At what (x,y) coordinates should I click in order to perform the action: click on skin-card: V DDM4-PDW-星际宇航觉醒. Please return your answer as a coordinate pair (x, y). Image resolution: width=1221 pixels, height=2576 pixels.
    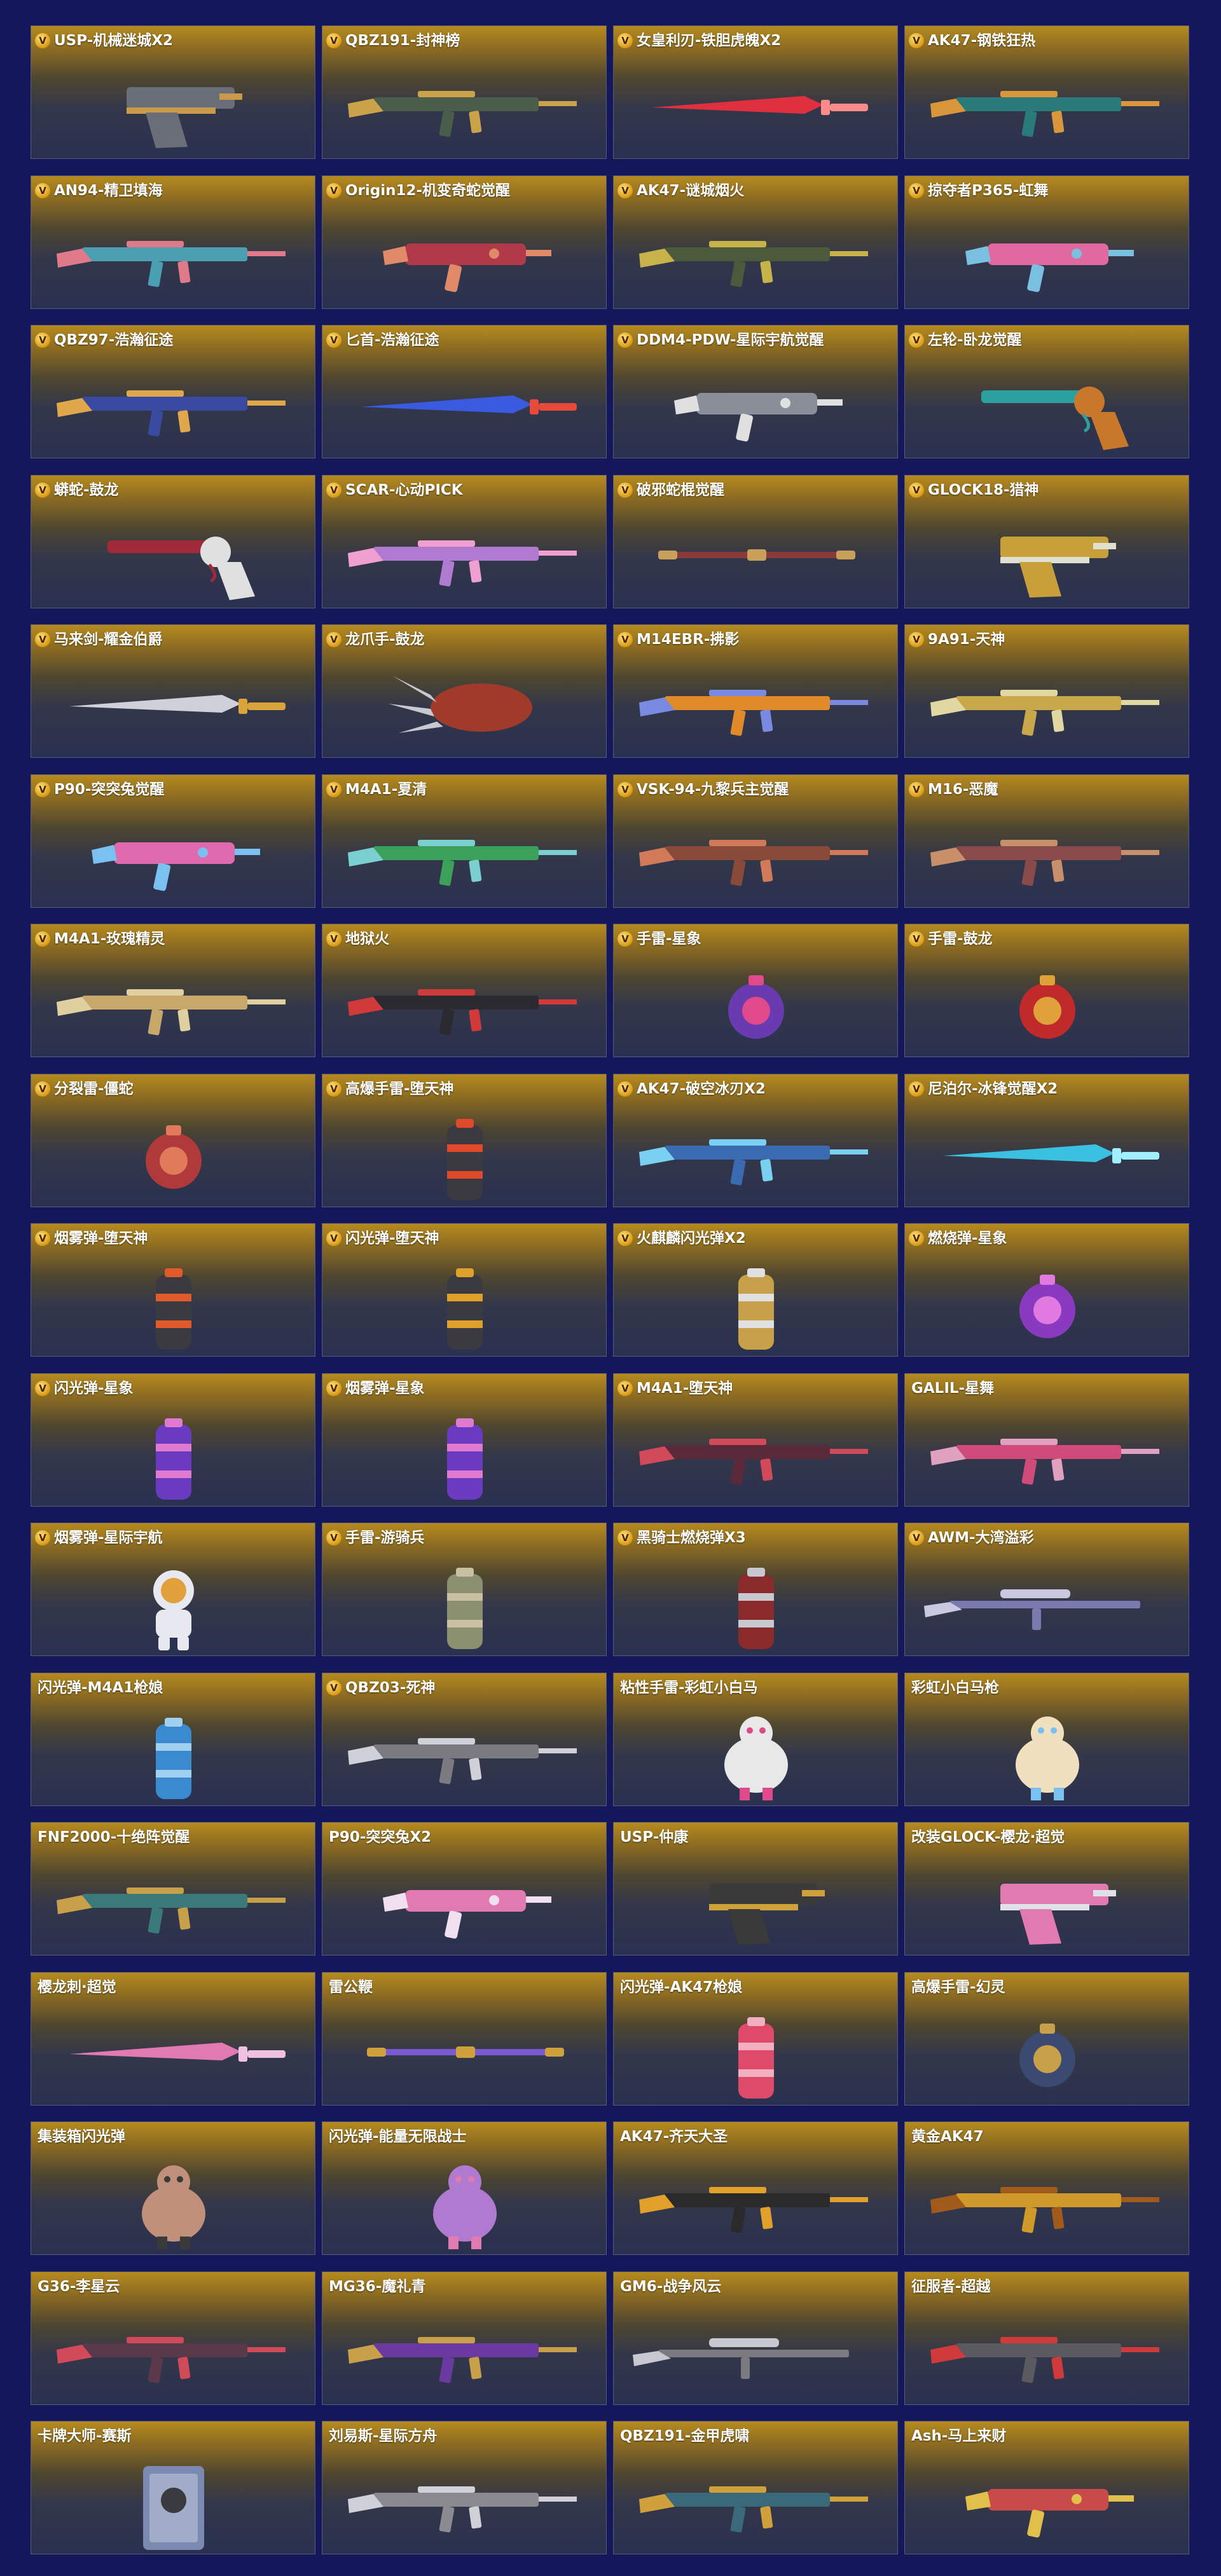
    Looking at the image, I should click on (755, 392).